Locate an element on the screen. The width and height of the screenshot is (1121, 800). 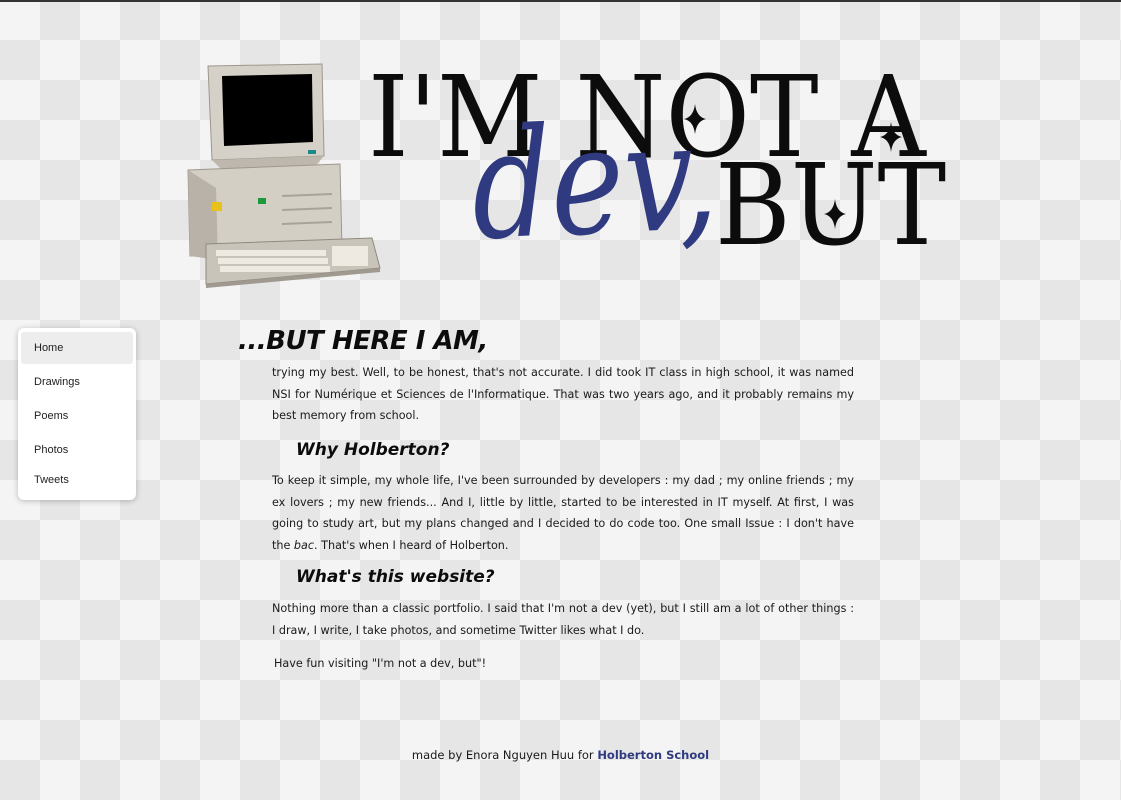
bac-emphasis: bac is located at coordinates (304, 545).